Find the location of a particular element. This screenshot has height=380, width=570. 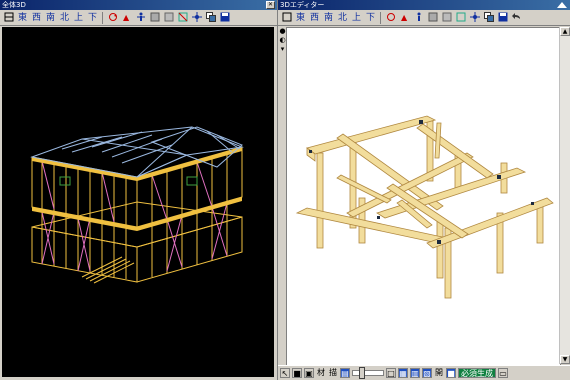

generate-button: 必須生成 is located at coordinates (477, 373).